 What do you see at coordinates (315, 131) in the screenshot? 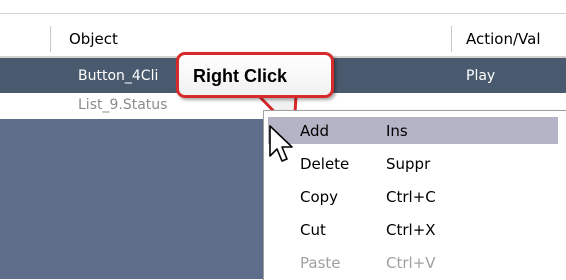
I see `menu-item-label: Add` at bounding box center [315, 131].